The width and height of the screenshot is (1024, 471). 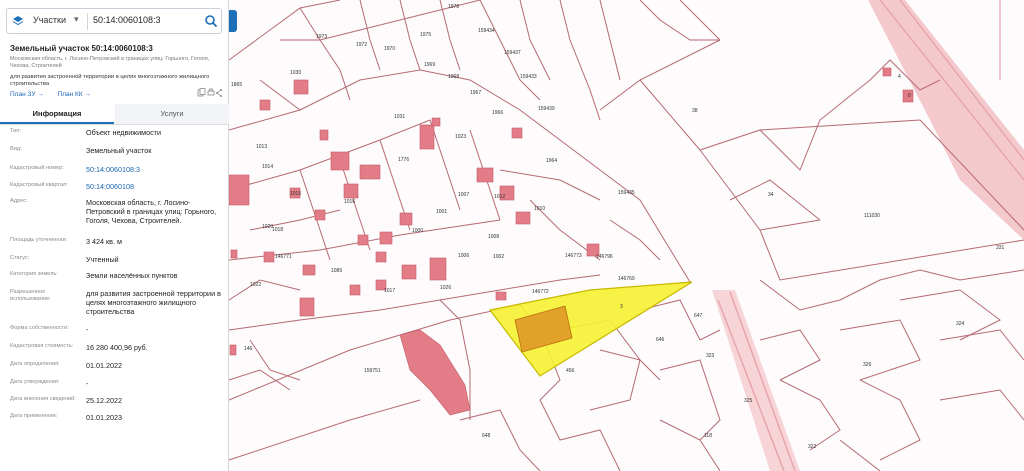 What do you see at coordinates (19, 201) in the screenshot?
I see `prop-label: Адрес:` at bounding box center [19, 201].